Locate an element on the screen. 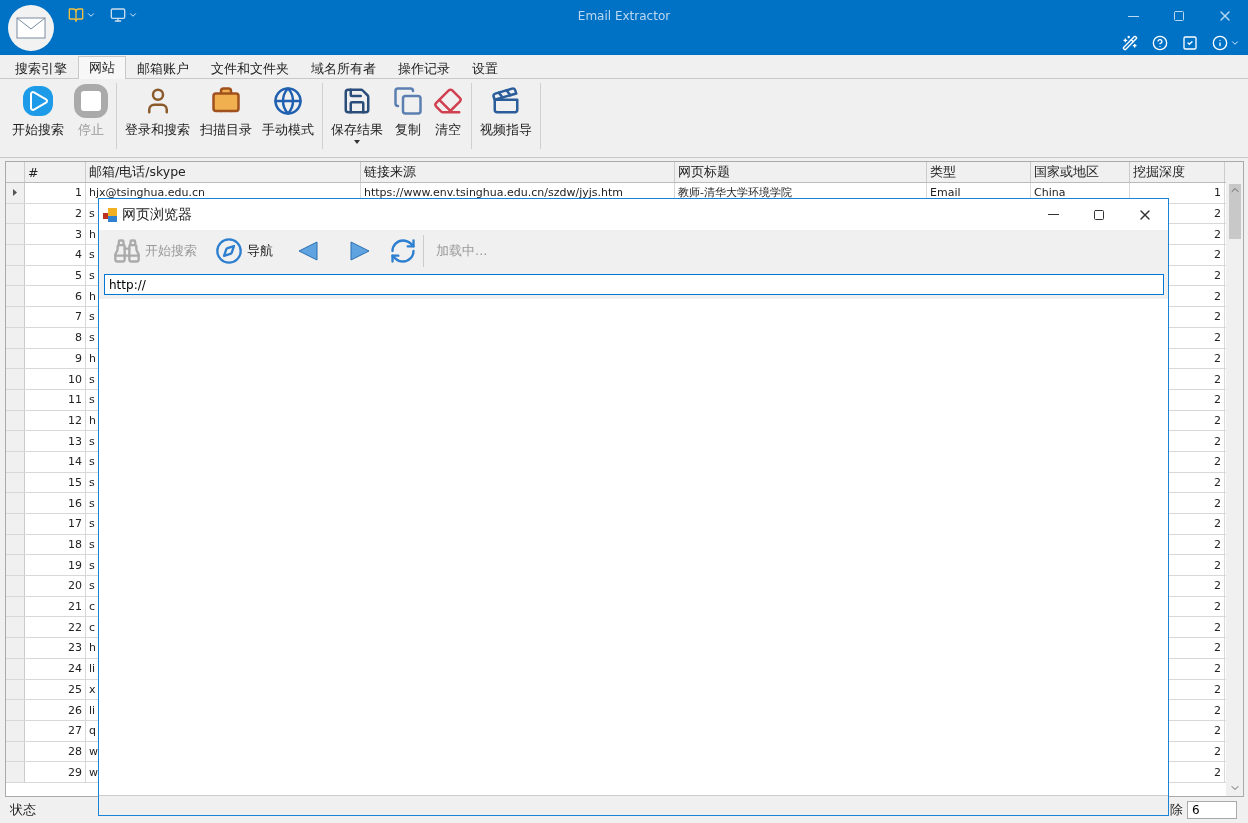 The width and height of the screenshot is (1248, 823). table-cell: 18 is located at coordinates (55, 544).